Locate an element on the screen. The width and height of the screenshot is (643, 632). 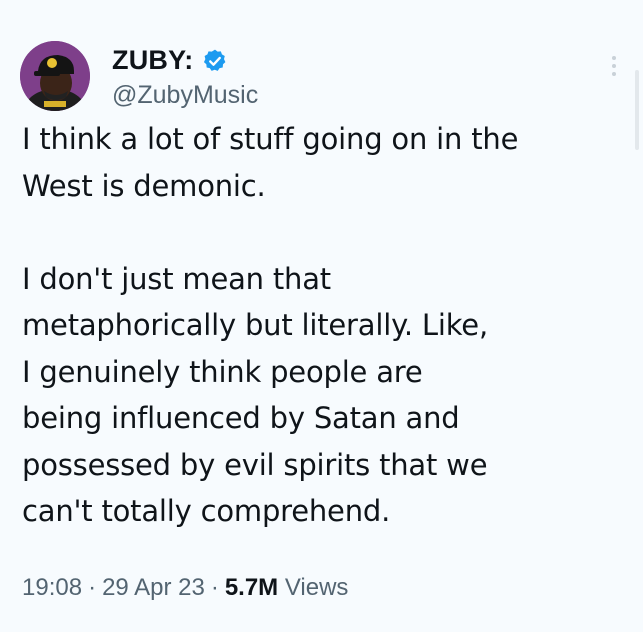
scrollbar is located at coordinates (637, 110).